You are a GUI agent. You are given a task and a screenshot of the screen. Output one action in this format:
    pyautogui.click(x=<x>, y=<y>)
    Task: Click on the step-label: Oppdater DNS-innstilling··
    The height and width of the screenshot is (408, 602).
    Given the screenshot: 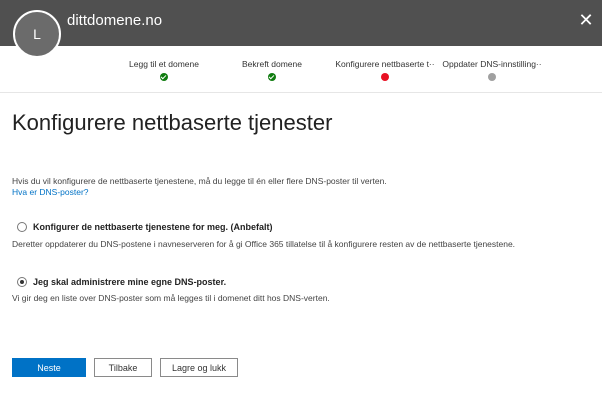 What is the action you would take?
    pyautogui.click(x=492, y=64)
    